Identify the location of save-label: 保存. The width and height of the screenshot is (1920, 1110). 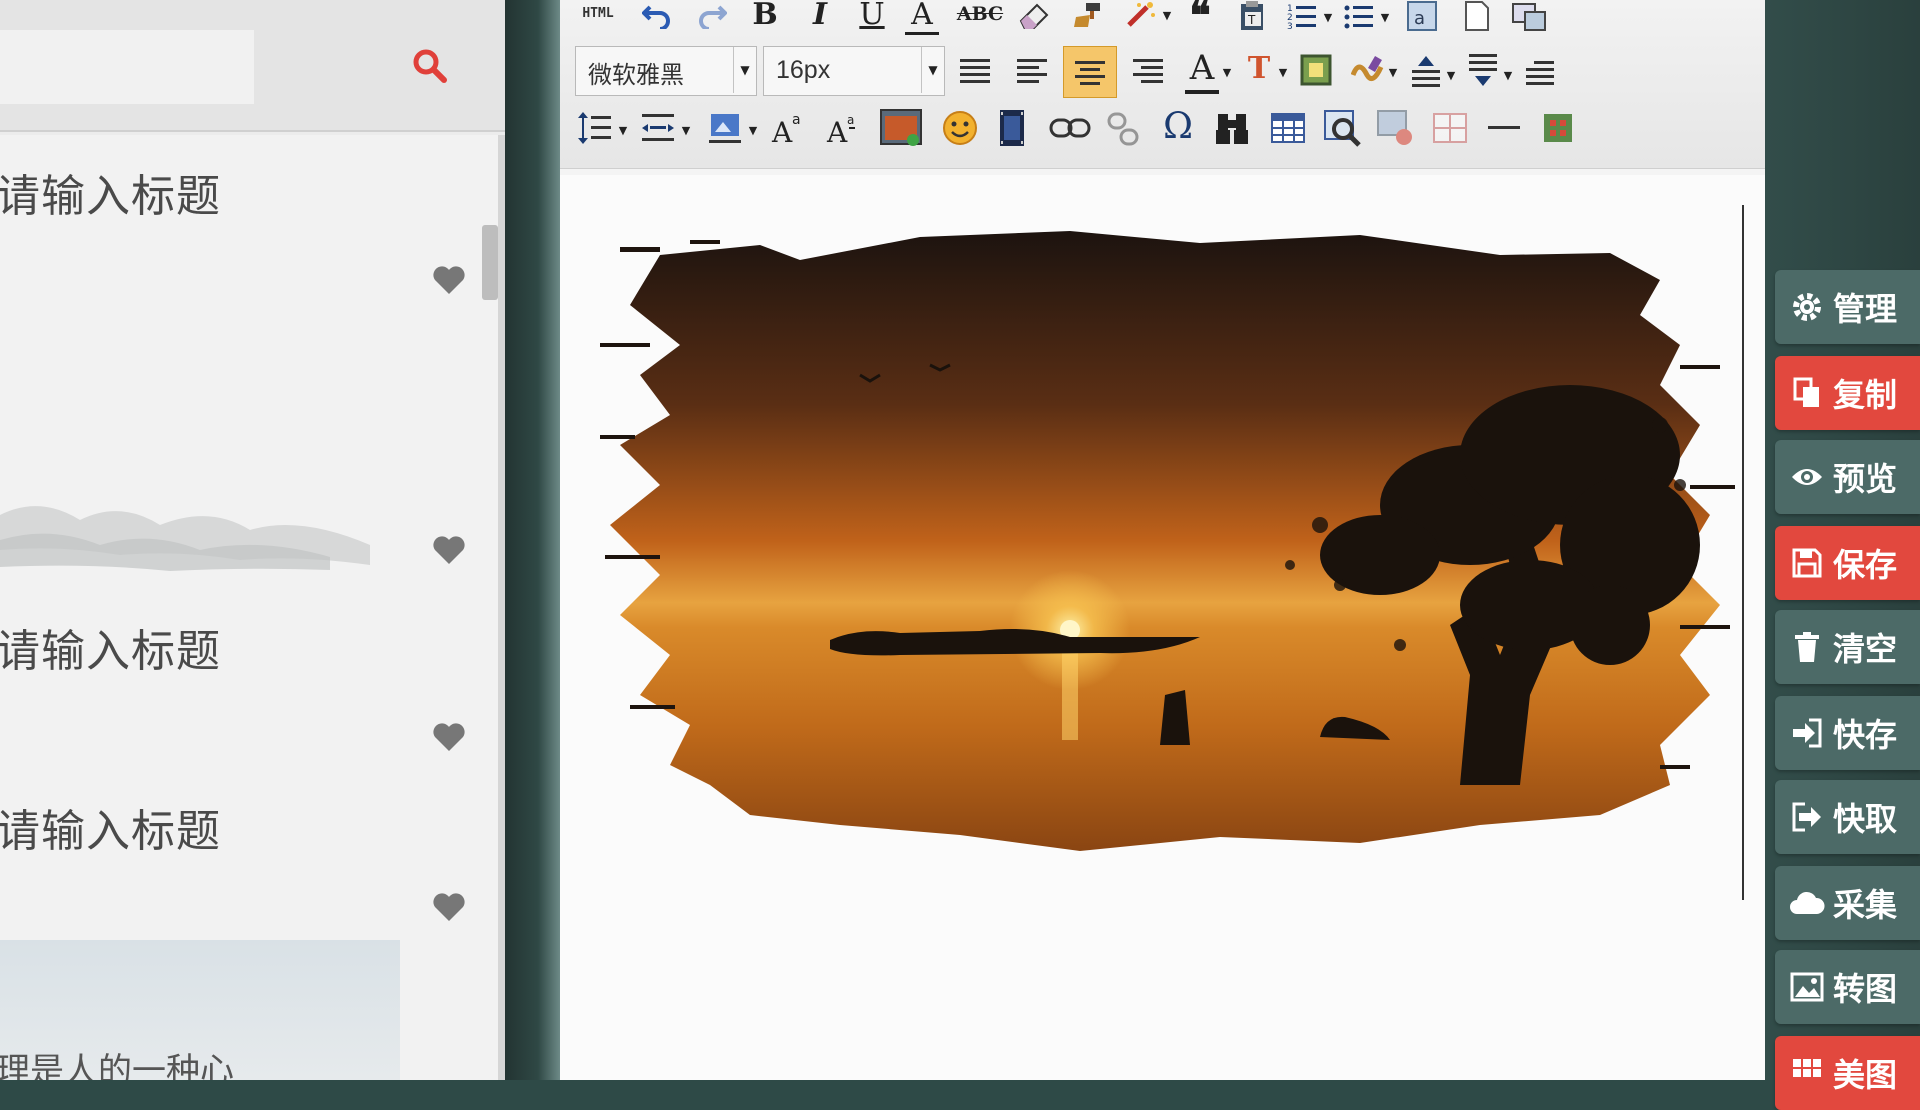
(1865, 565).